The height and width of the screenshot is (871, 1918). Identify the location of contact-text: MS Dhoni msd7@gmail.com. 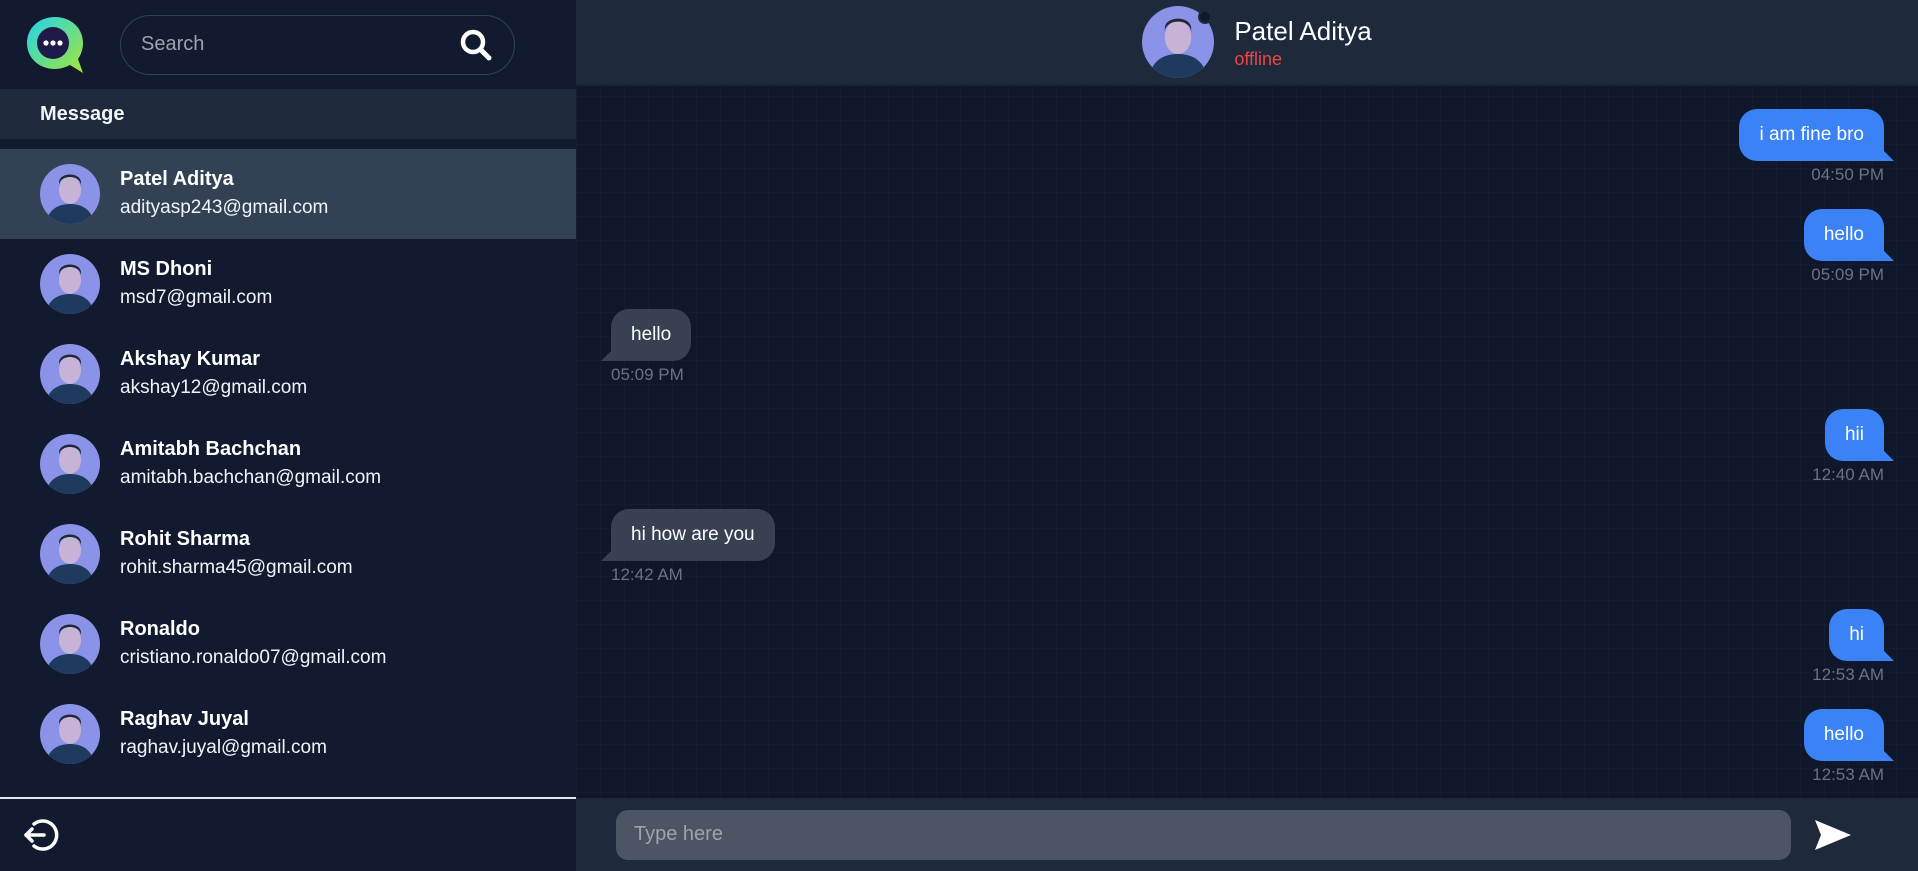
(196, 284).